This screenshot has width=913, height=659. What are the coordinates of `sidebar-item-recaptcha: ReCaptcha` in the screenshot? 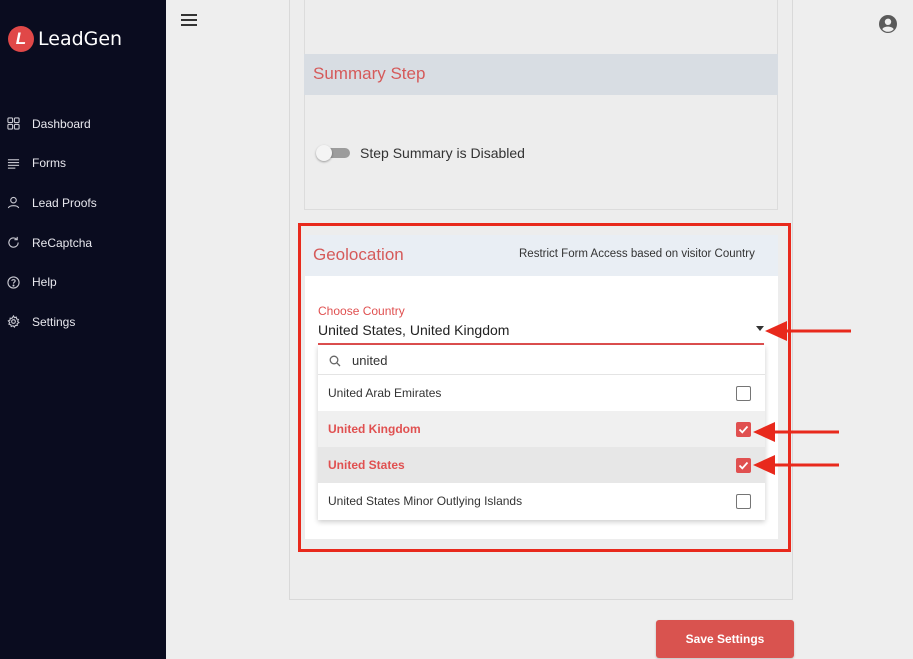 It's located at (83, 243).